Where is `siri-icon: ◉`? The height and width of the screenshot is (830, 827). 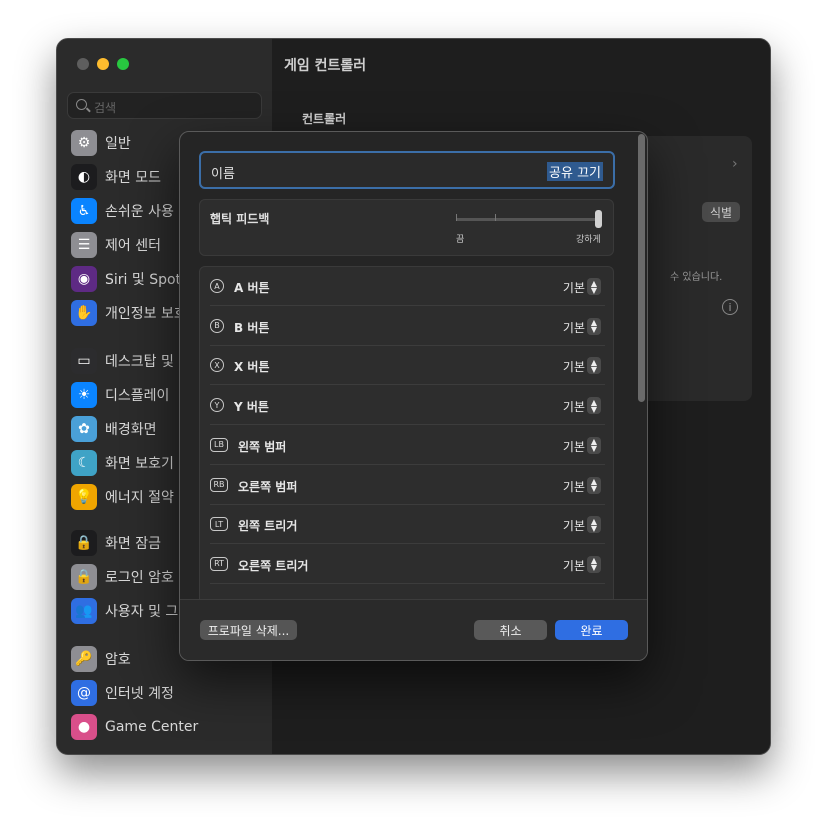 siri-icon: ◉ is located at coordinates (84, 279).